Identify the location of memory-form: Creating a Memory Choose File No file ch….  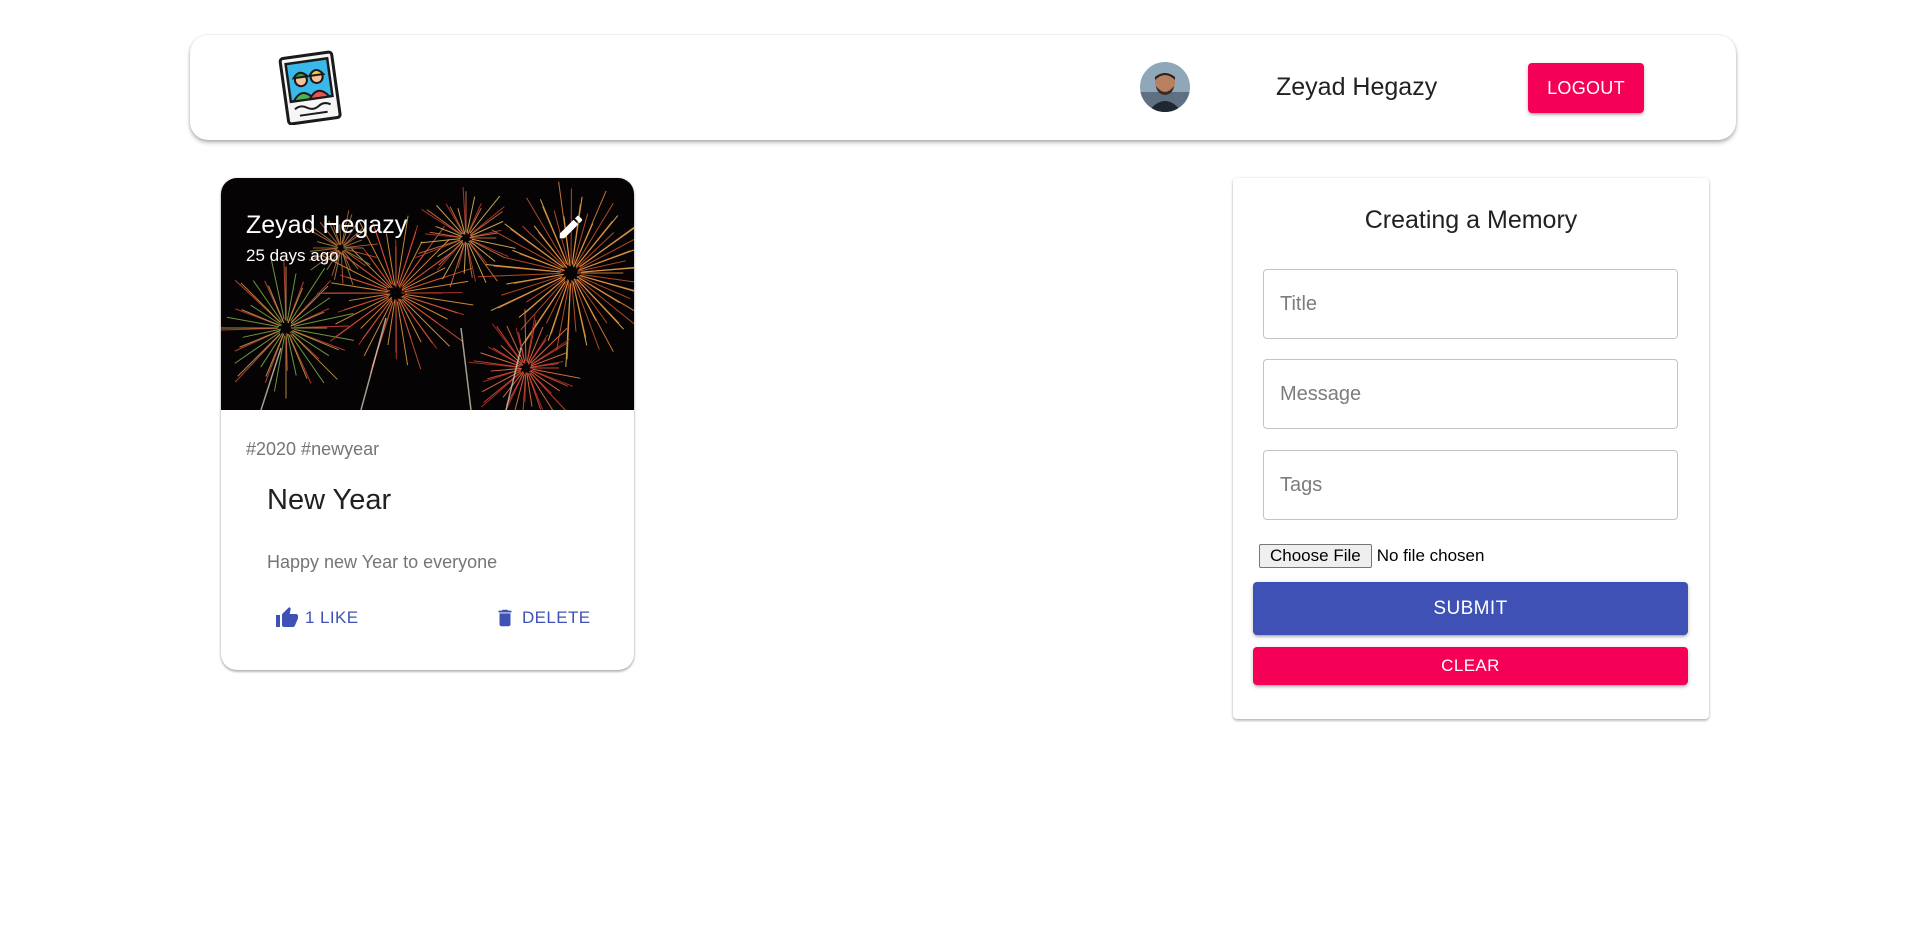
(1471, 448).